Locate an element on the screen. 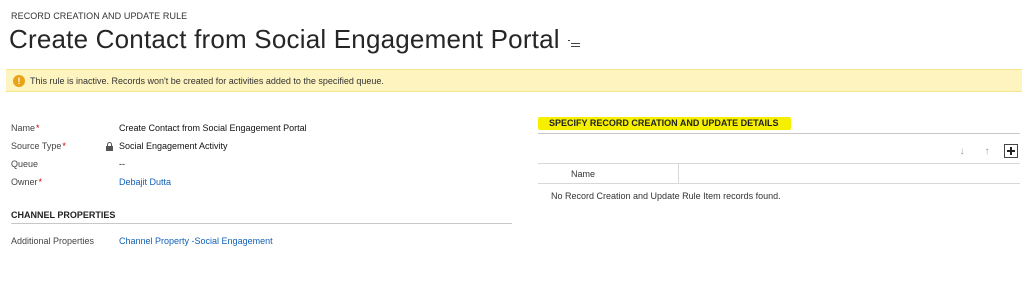  field-source-type: Source Type* Social Engagement Activity is located at coordinates (119, 146).